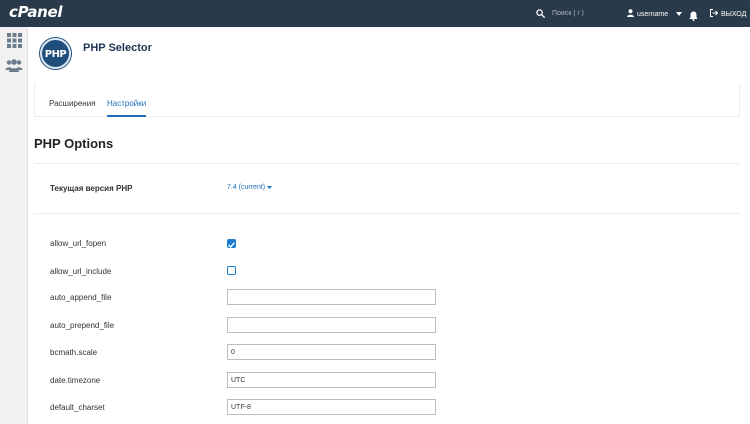 The height and width of the screenshot is (424, 750). What do you see at coordinates (270, 187) in the screenshot?
I see `caret-down-icon` at bounding box center [270, 187].